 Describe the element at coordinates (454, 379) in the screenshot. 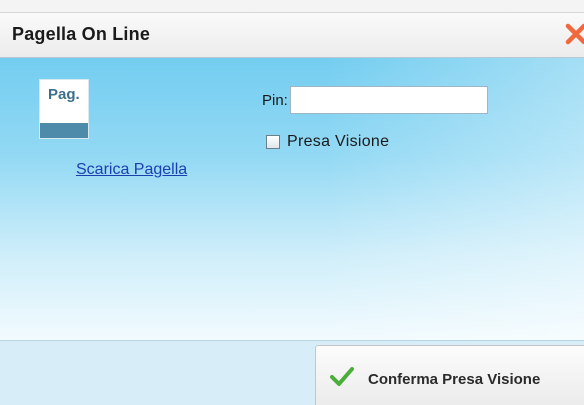

I see `confirm-viewing-label: Conferma Presa Visione` at that location.